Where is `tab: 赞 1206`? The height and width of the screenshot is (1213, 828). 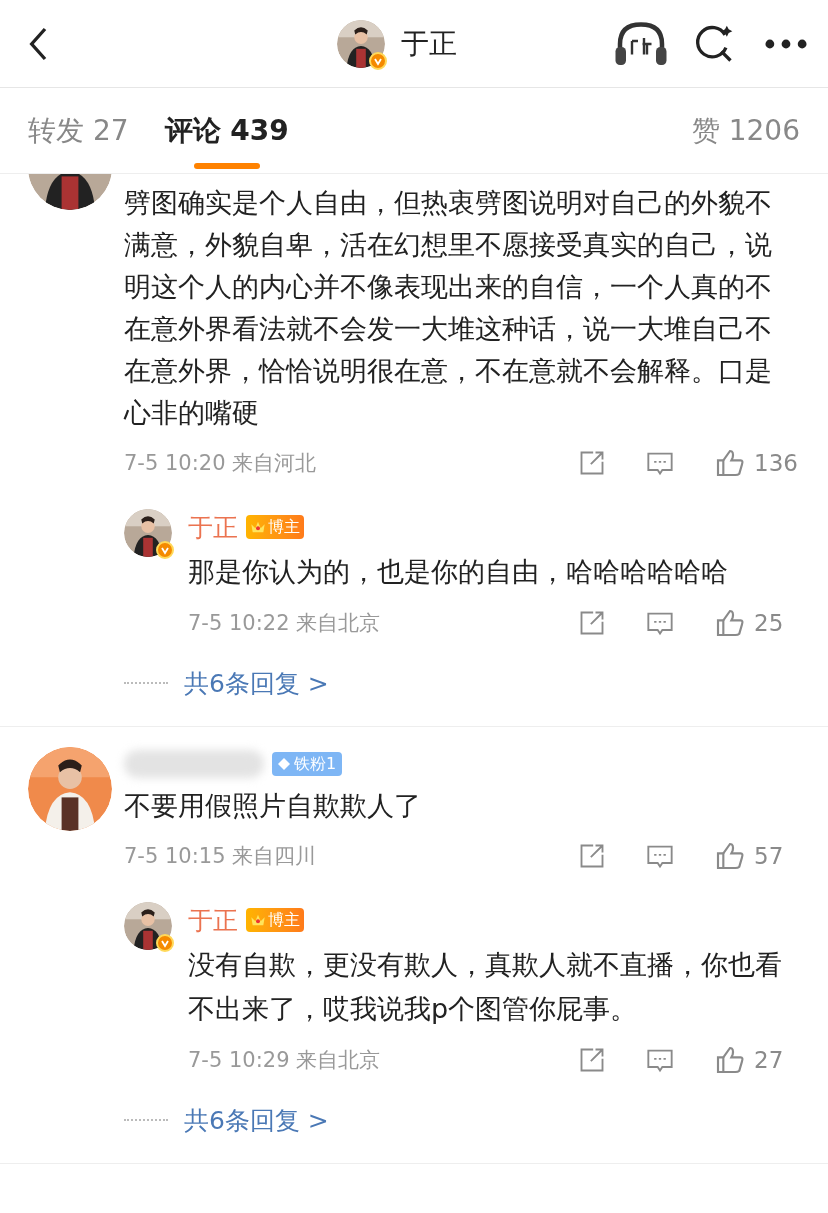 tab: 赞 1206 is located at coordinates (745, 130).